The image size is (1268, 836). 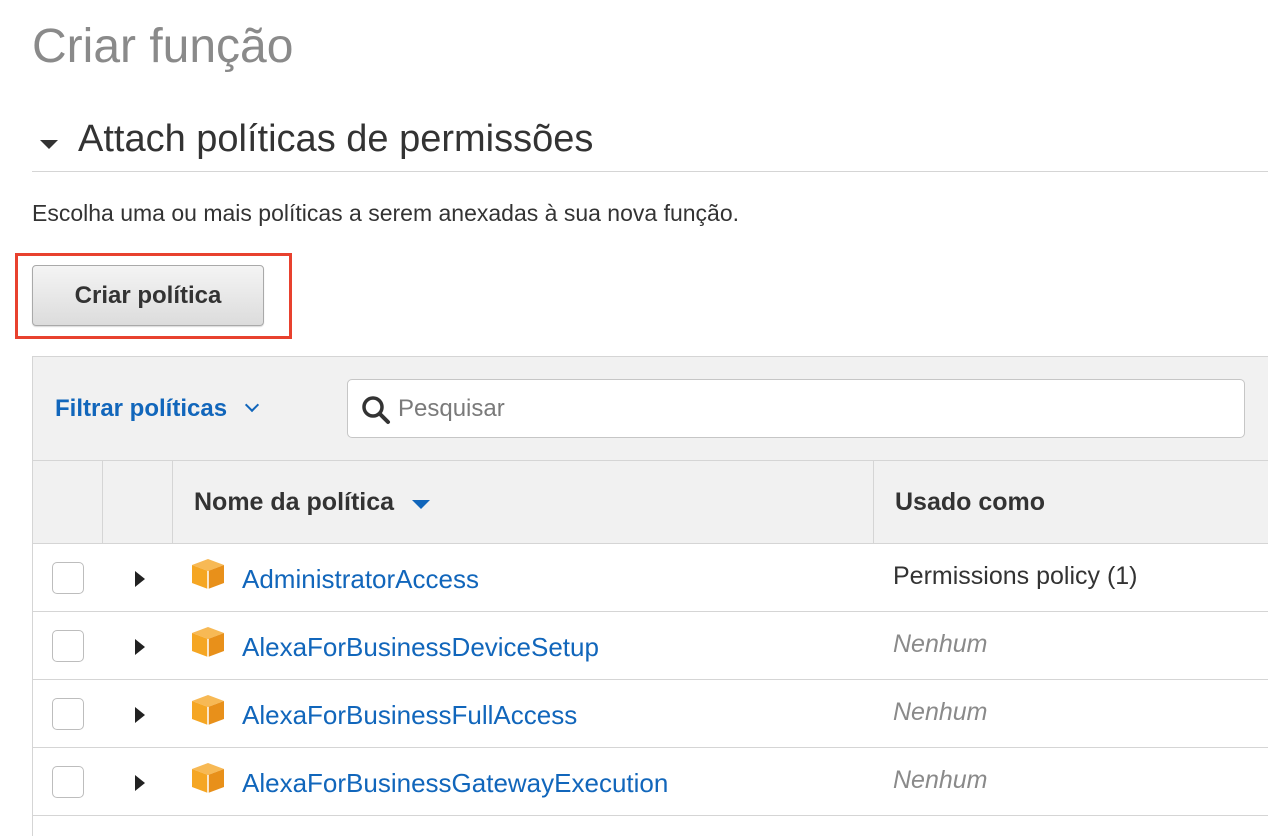 I want to click on filter-policies-label: Filtrar políticas, so click(x=141, y=408).